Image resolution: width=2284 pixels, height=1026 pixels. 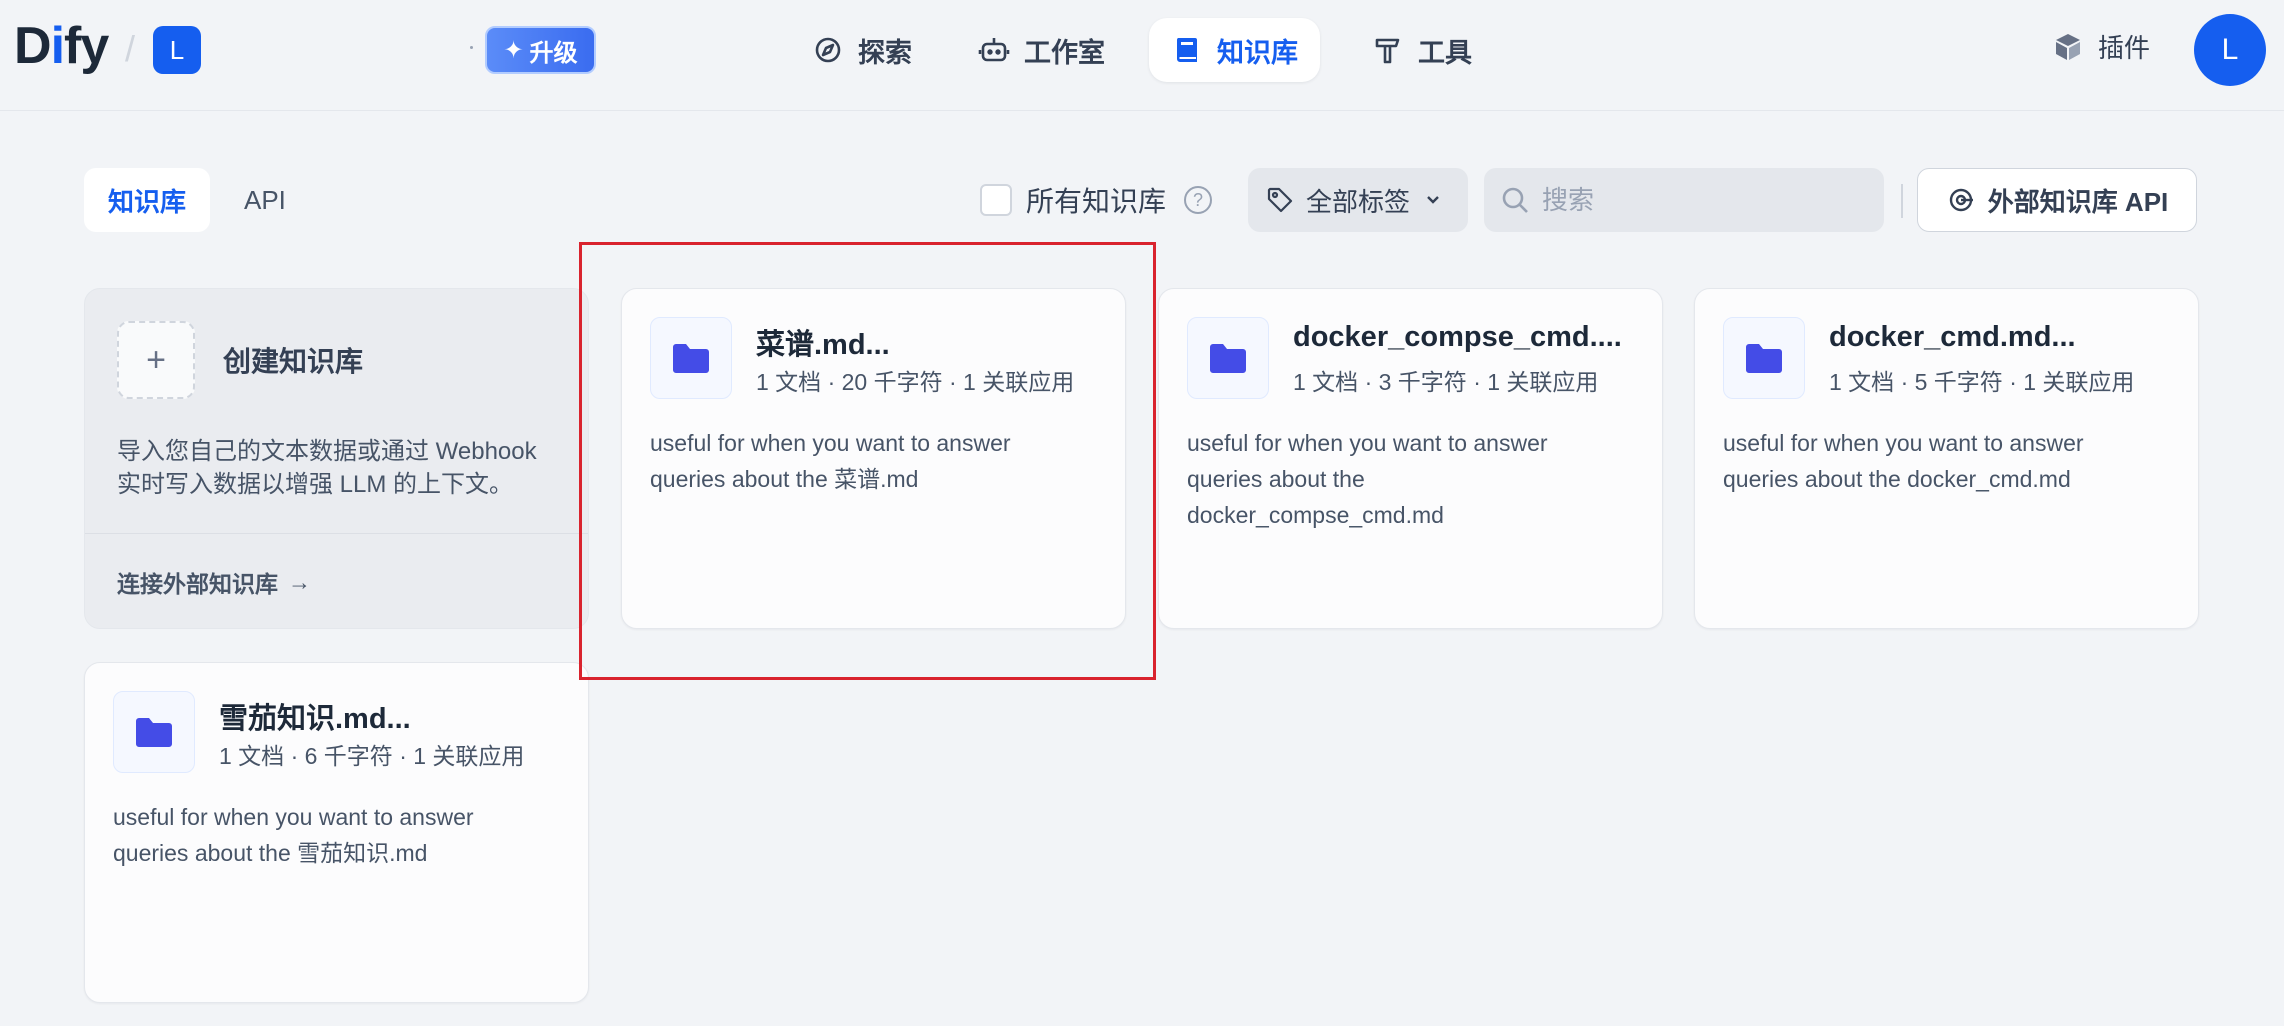 What do you see at coordinates (1358, 200) in the screenshot?
I see `tag-filter-dropdown: 全部标签` at bounding box center [1358, 200].